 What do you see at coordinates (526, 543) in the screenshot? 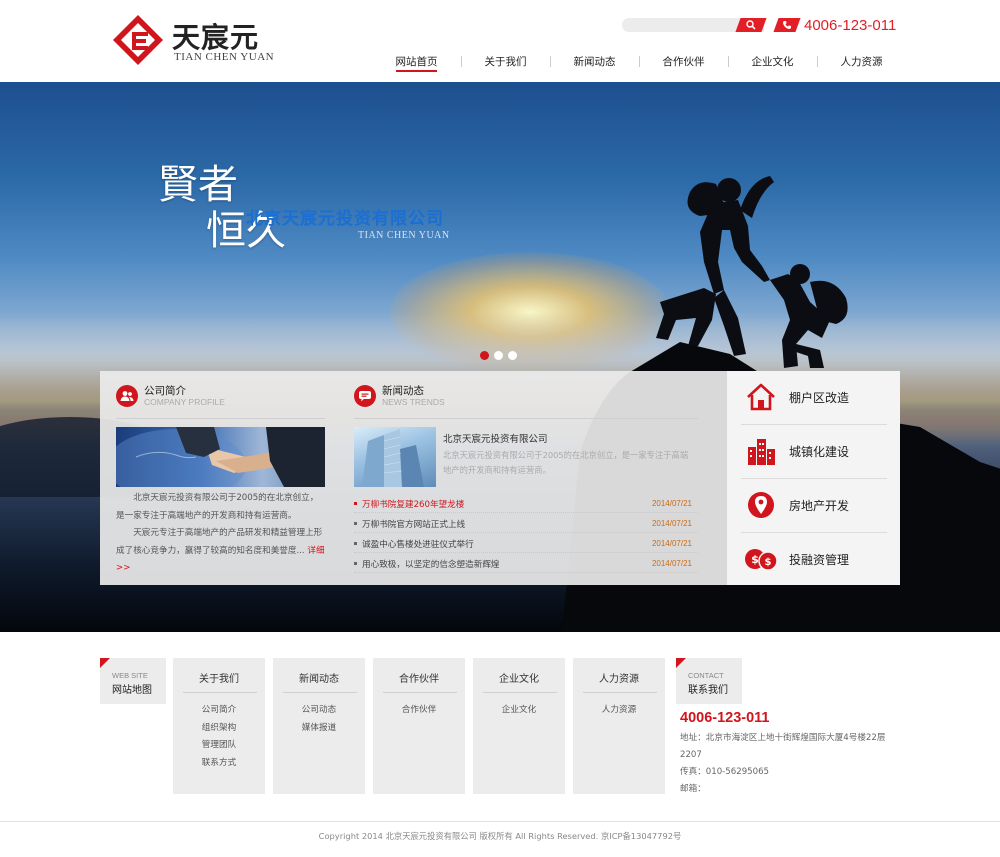
I see `list-item: 诚盈中心售楼处进驻仪式举行 2014/07/21` at bounding box center [526, 543].